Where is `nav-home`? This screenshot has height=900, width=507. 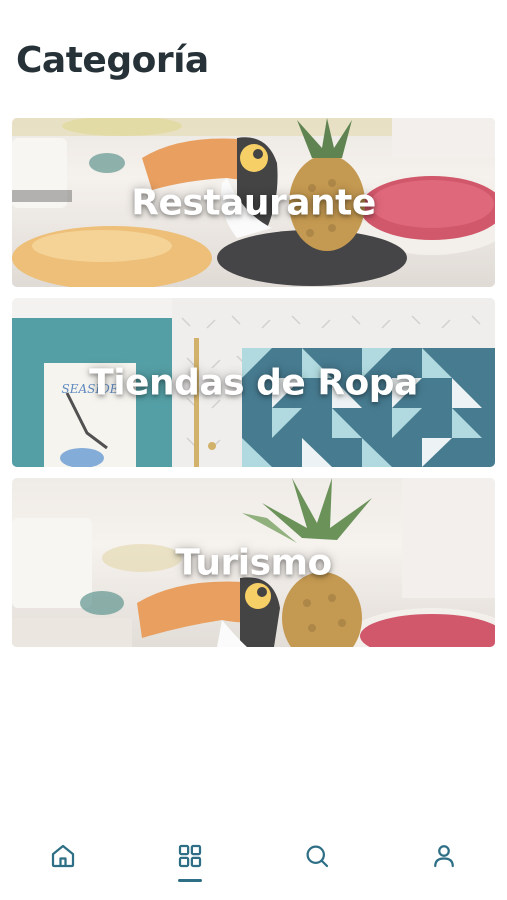 nav-home is located at coordinates (63, 856).